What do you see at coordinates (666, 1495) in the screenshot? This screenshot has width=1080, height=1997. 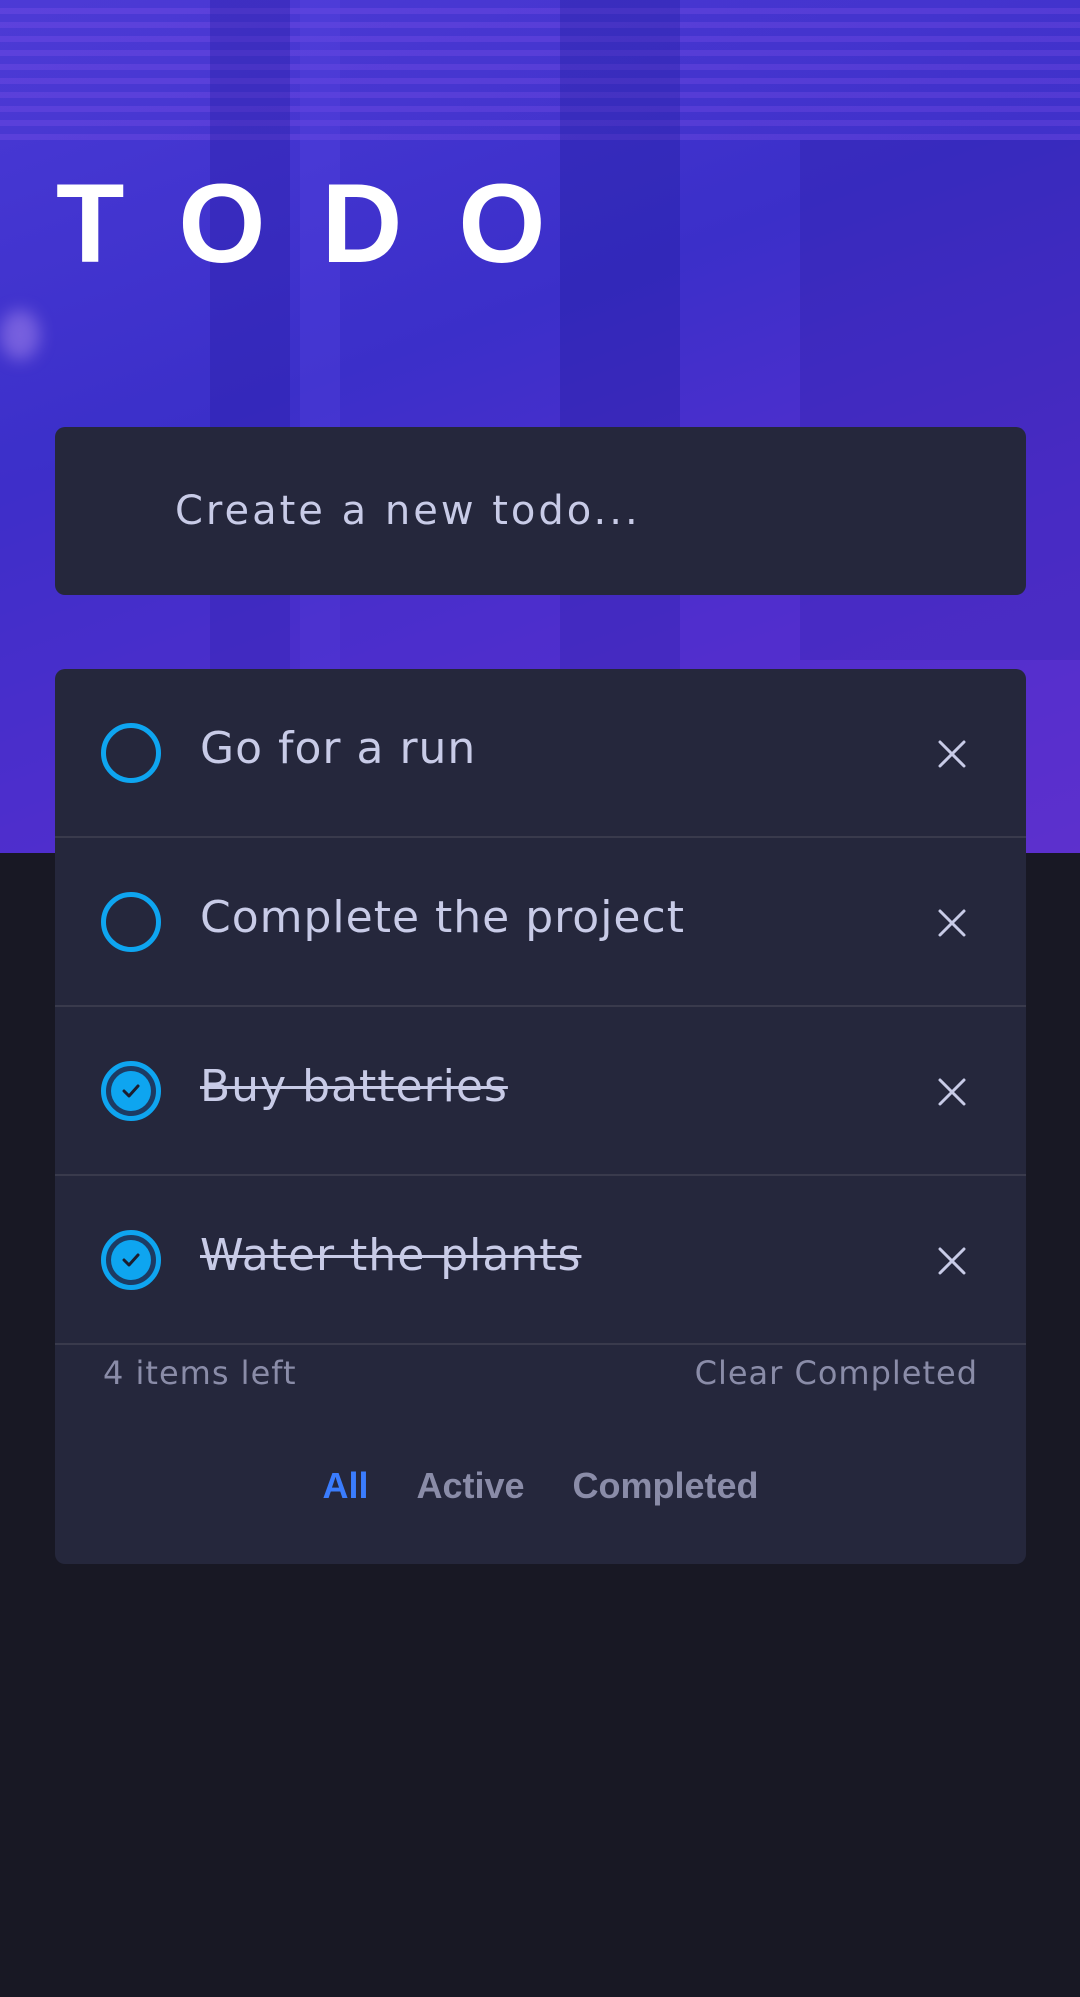 I see `filter-completed: Completed` at bounding box center [666, 1495].